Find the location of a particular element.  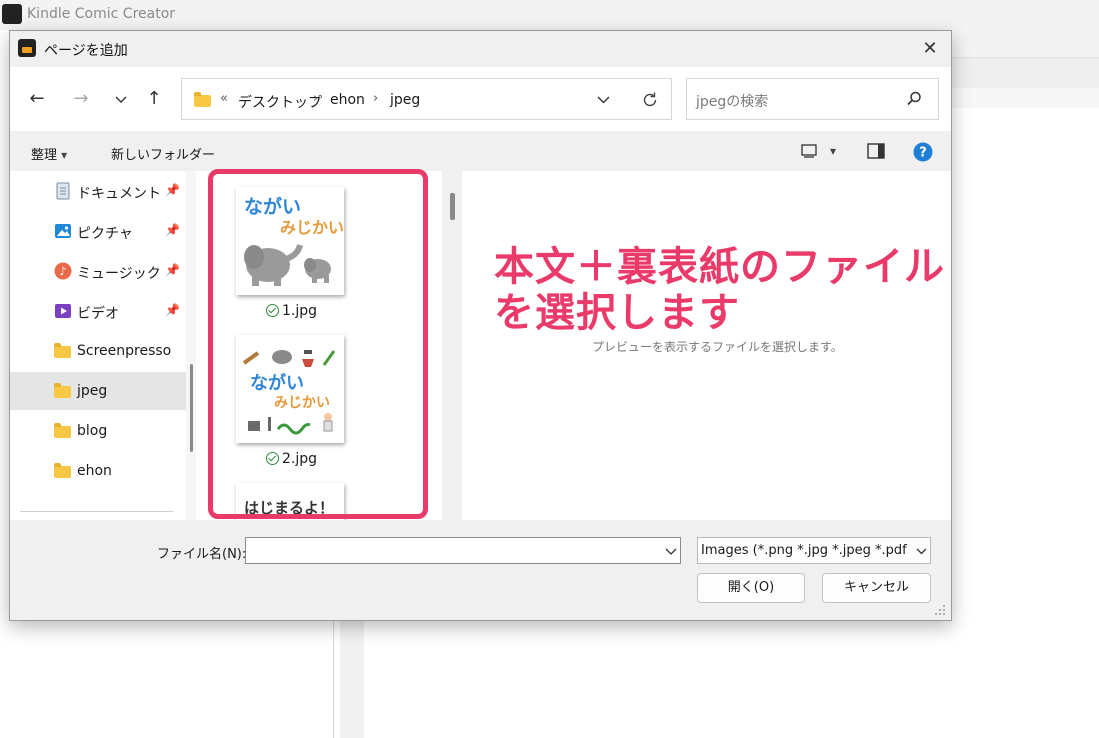

nav-item-ehon: ehon is located at coordinates (98, 471).